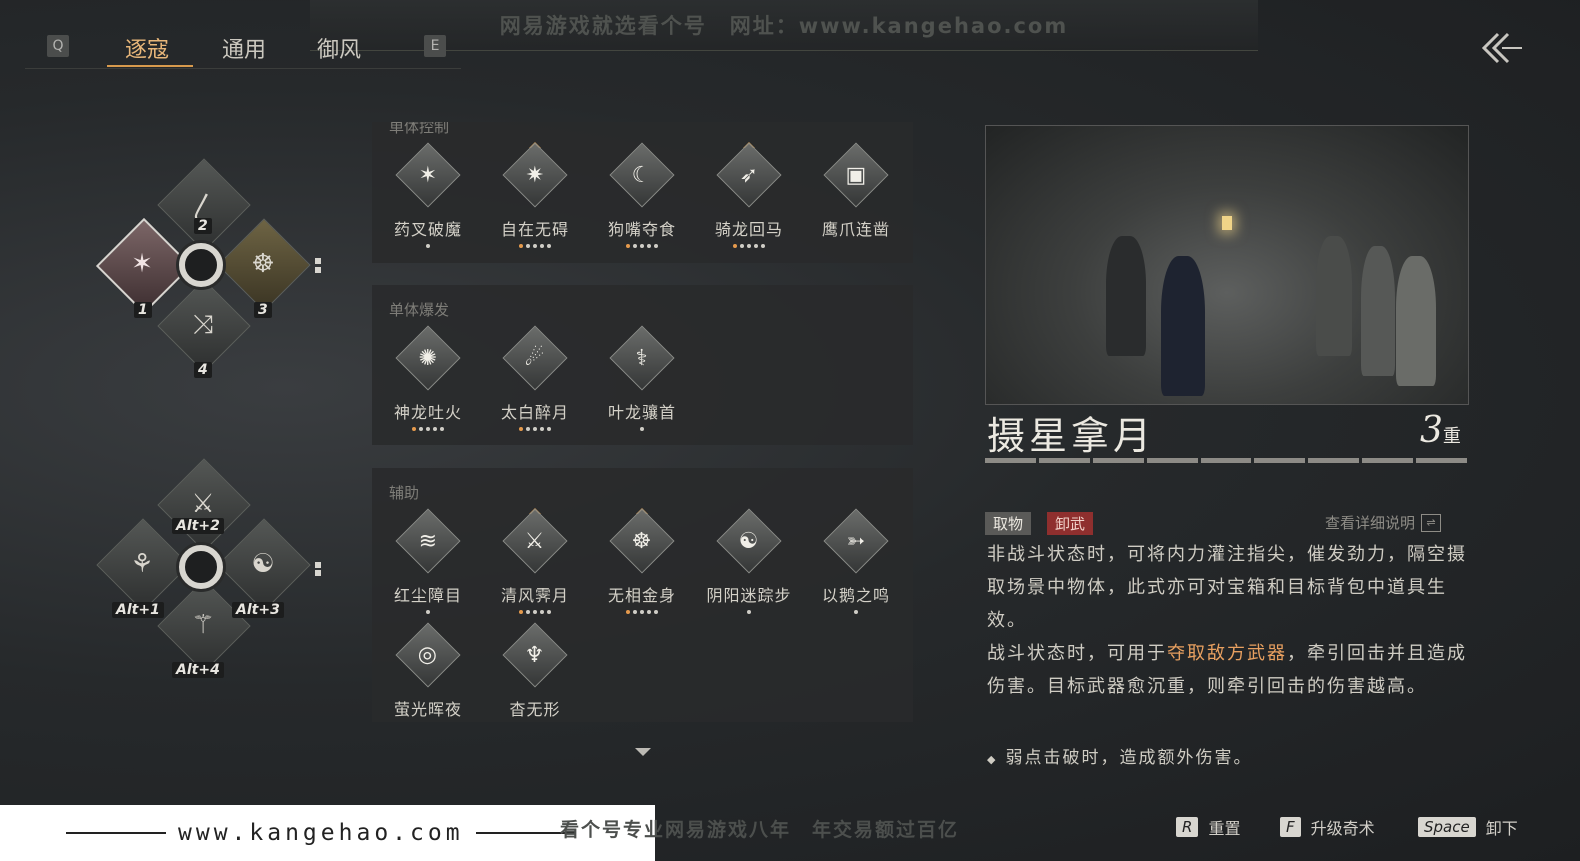 Image resolution: width=1580 pixels, height=861 pixels. I want to click on next-tab-key: E, so click(435, 46).